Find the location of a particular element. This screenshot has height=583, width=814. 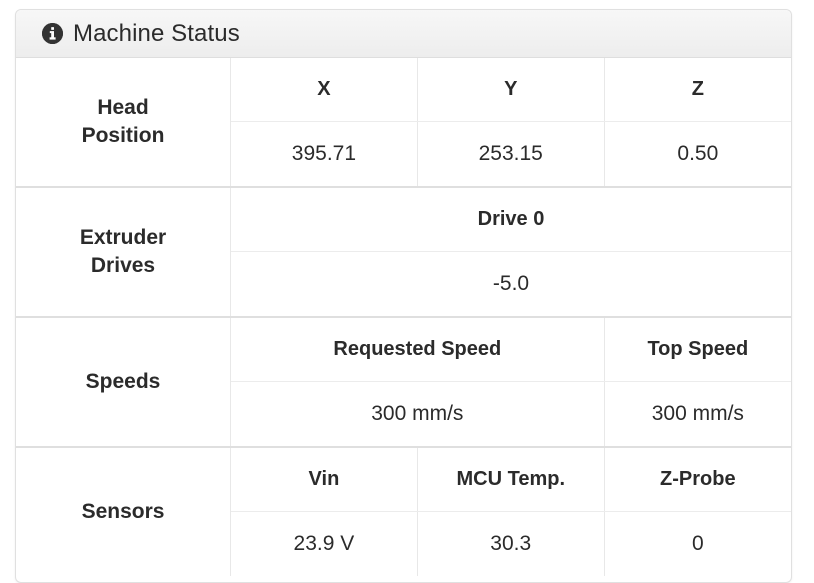

row-label-line1: Speeds is located at coordinates (123, 381).